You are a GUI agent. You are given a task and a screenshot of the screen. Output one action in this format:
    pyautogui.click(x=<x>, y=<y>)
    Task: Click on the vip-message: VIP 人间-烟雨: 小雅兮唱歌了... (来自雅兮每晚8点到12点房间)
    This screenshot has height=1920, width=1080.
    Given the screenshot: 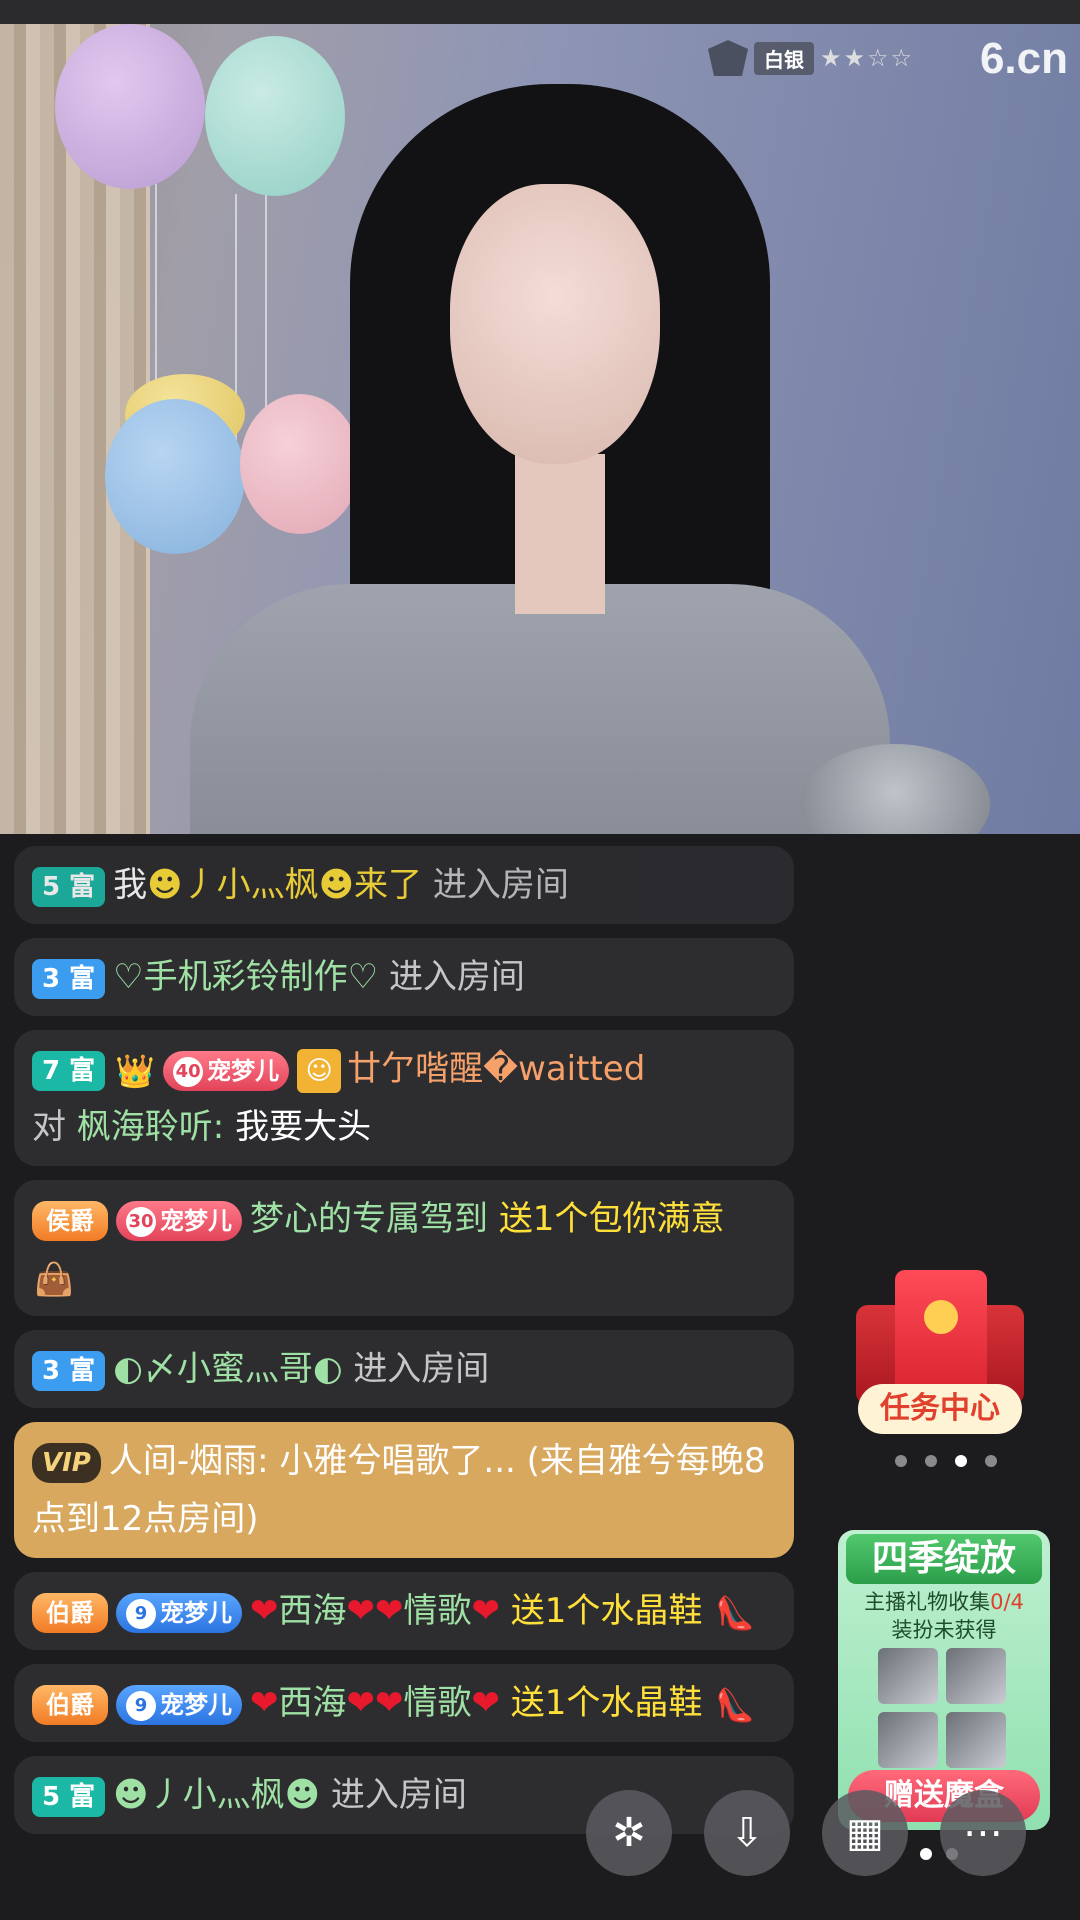 What is the action you would take?
    pyautogui.click(x=404, y=1490)
    